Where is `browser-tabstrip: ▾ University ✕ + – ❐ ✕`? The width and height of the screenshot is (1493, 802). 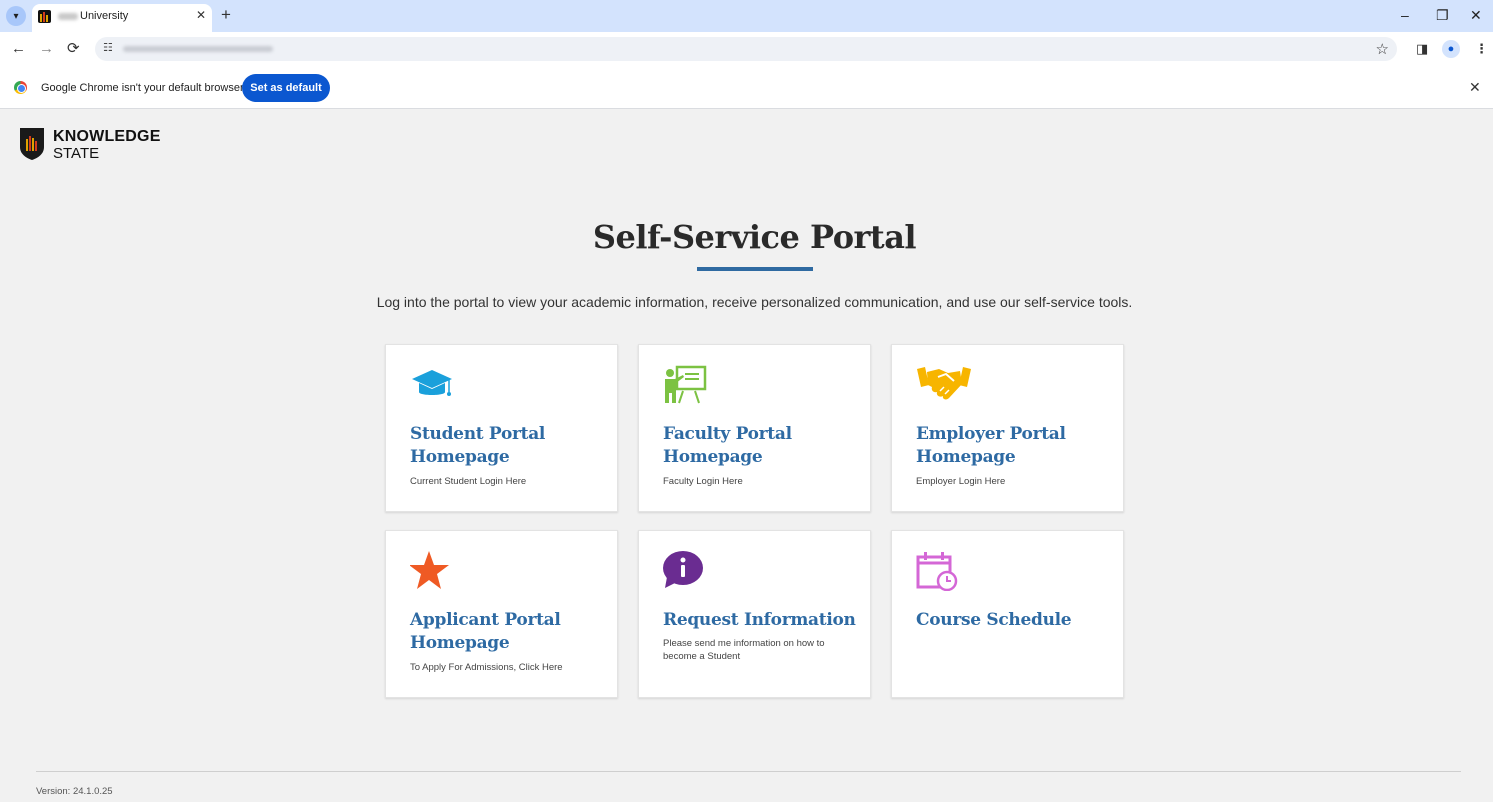
browser-tabstrip: ▾ University ✕ + – ❐ ✕ is located at coordinates (746, 16).